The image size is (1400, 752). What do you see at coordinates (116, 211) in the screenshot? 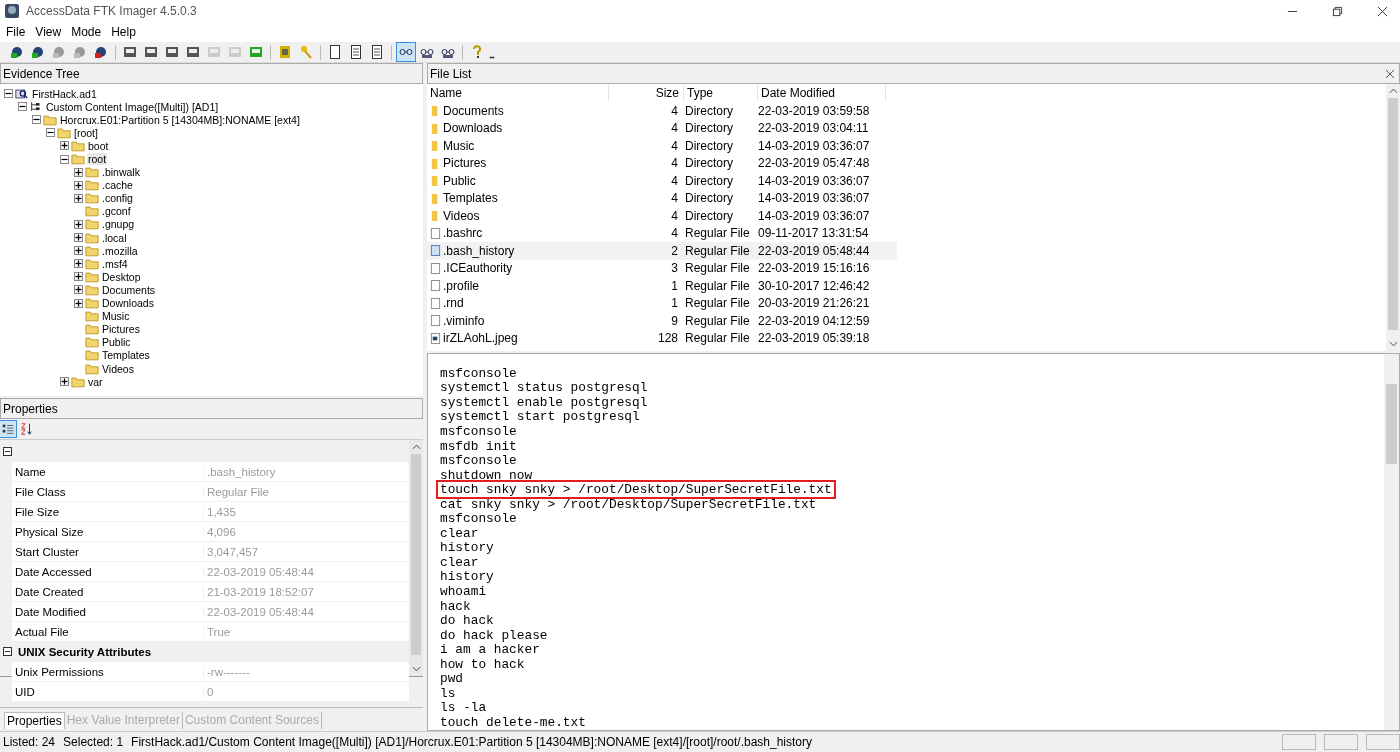
I see `tree-item: .gconf` at bounding box center [116, 211].